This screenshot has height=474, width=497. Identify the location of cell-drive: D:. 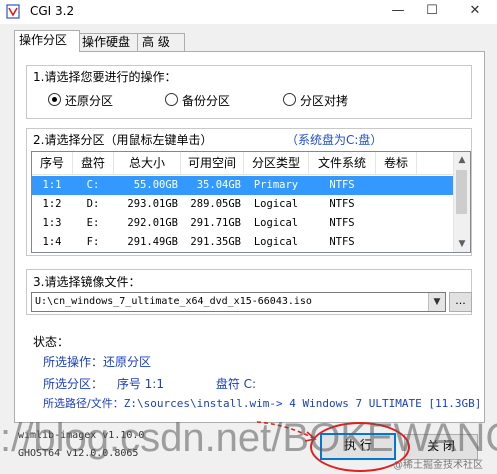
(93, 204).